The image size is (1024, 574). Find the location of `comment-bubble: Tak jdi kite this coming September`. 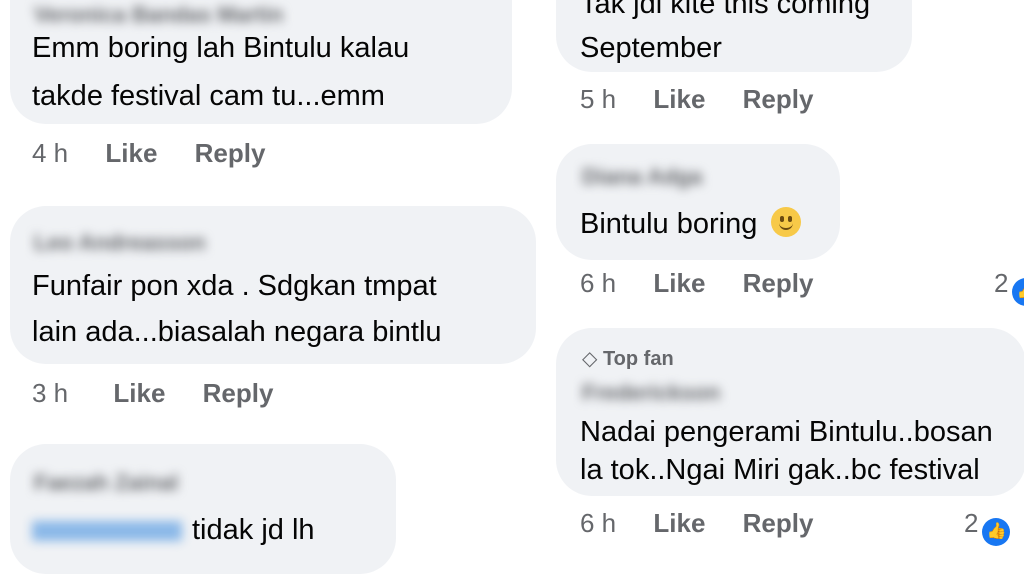

comment-bubble: Tak jdi kite this coming September is located at coordinates (734, 36).